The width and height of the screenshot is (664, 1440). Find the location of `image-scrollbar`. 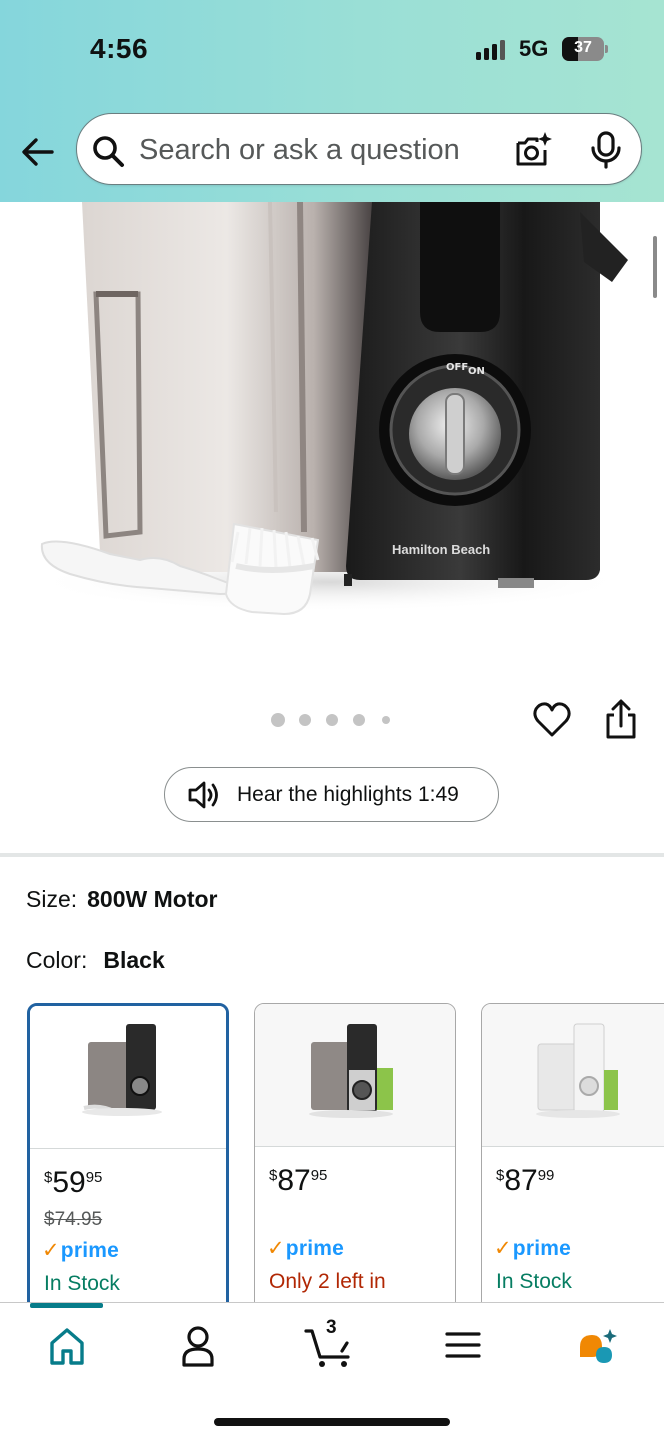

image-scrollbar is located at coordinates (655, 267).